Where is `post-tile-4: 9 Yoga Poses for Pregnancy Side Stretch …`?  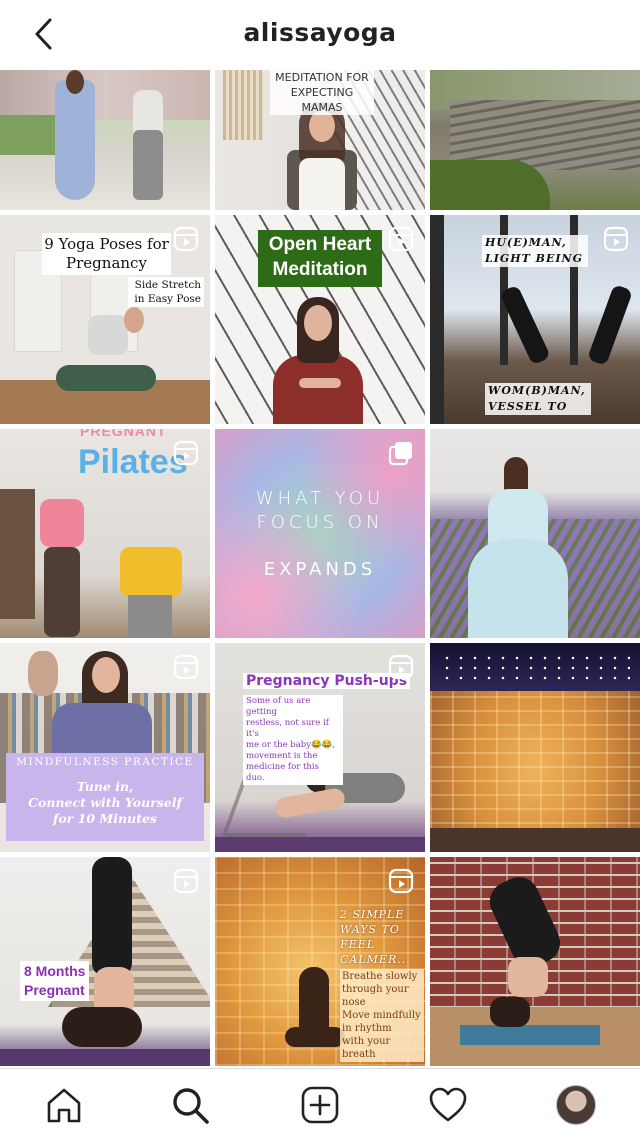 post-tile-4: 9 Yoga Poses for Pregnancy Side Stretch … is located at coordinates (105, 319).